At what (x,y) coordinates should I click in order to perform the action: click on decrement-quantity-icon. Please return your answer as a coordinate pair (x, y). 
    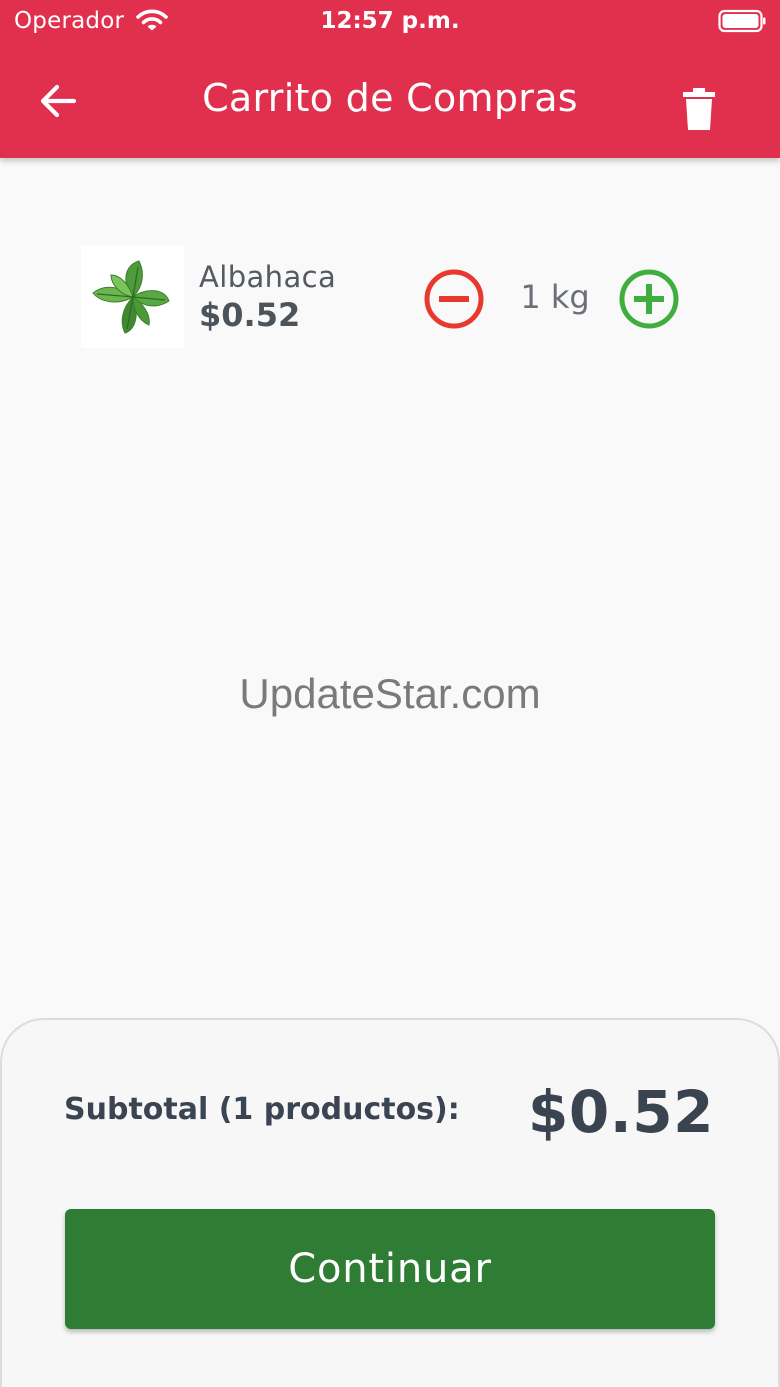
    Looking at the image, I should click on (454, 299).